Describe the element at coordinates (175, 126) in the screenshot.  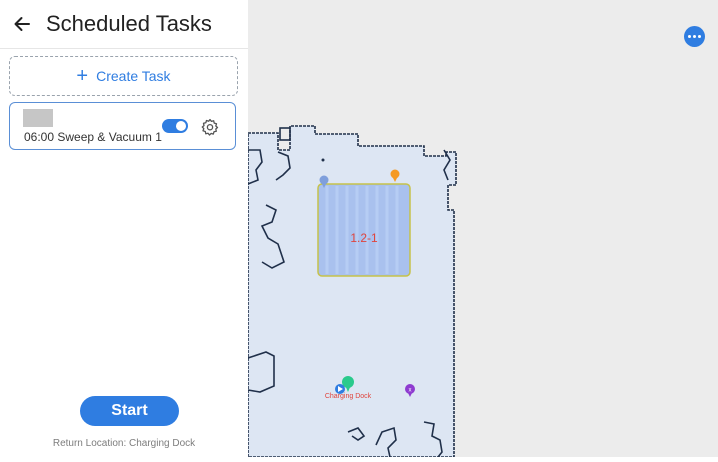
I see `task-enable-toggle` at that location.